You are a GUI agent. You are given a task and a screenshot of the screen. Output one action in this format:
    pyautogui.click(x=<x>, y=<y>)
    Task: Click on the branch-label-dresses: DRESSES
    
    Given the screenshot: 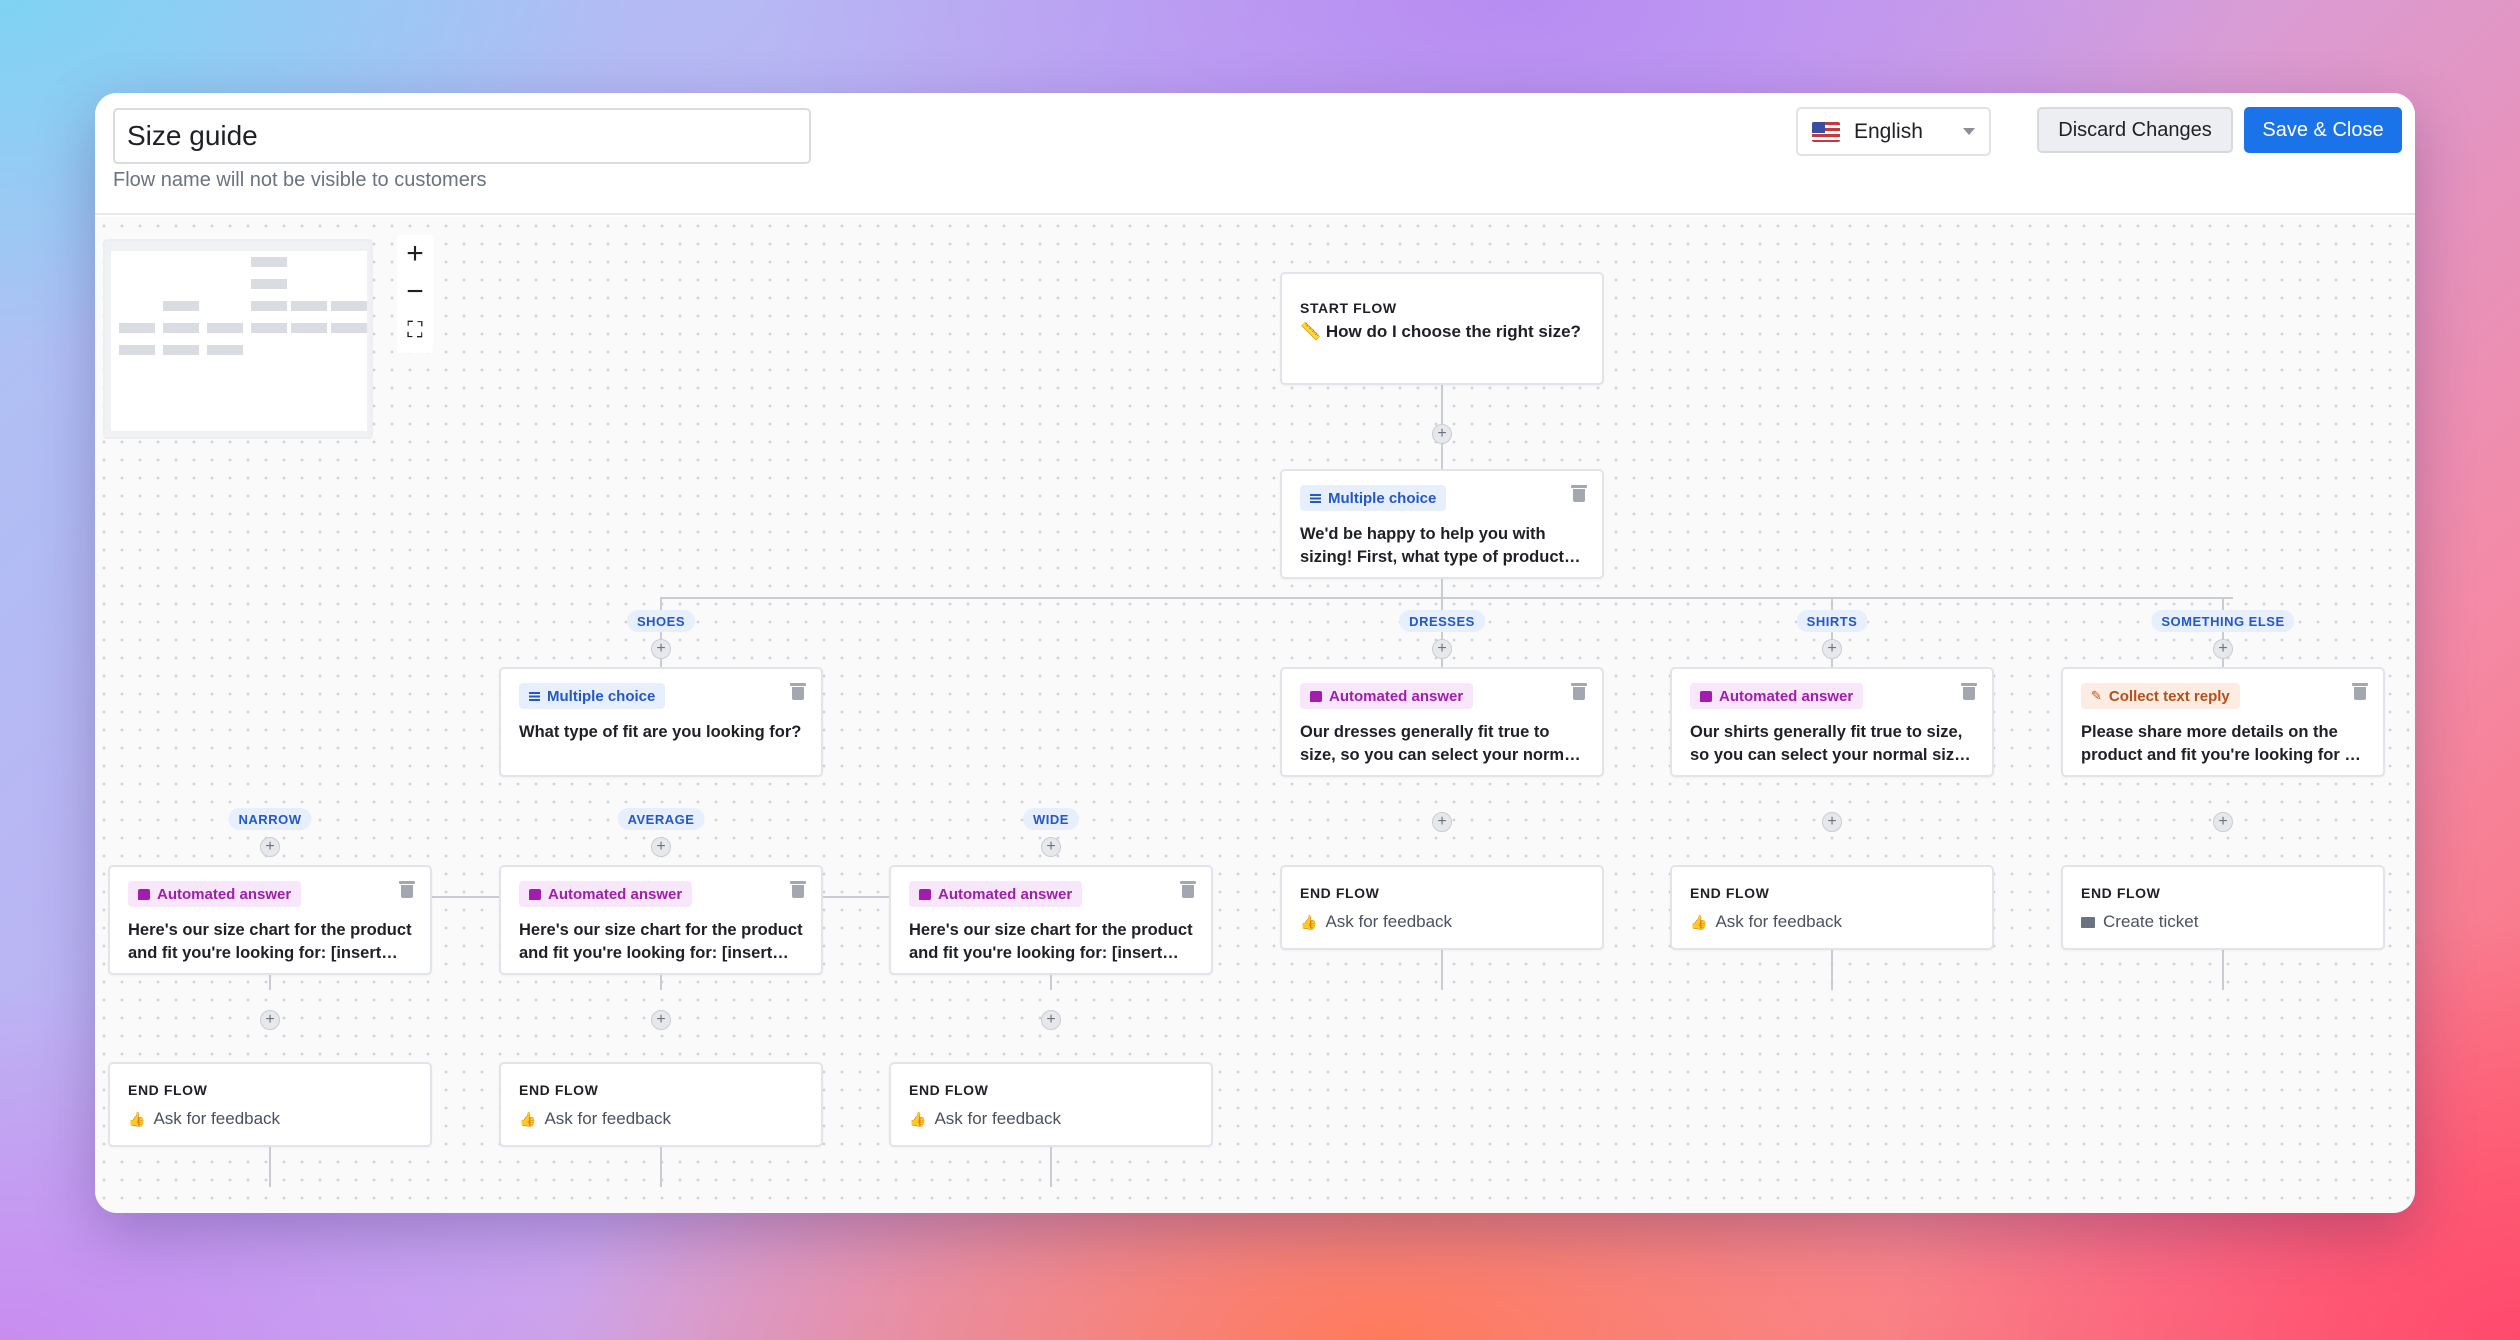 What is the action you would take?
    pyautogui.click(x=1442, y=621)
    